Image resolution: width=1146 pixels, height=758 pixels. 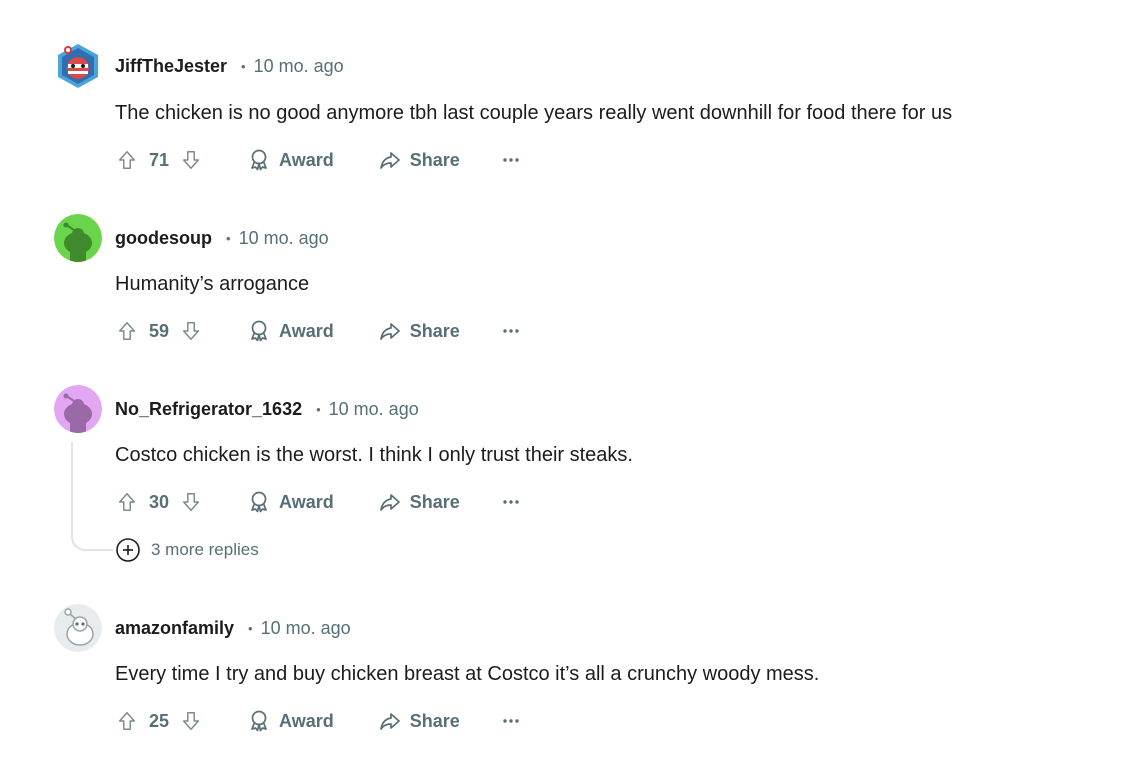 I want to click on username: goodesoup, so click(x=163, y=238).